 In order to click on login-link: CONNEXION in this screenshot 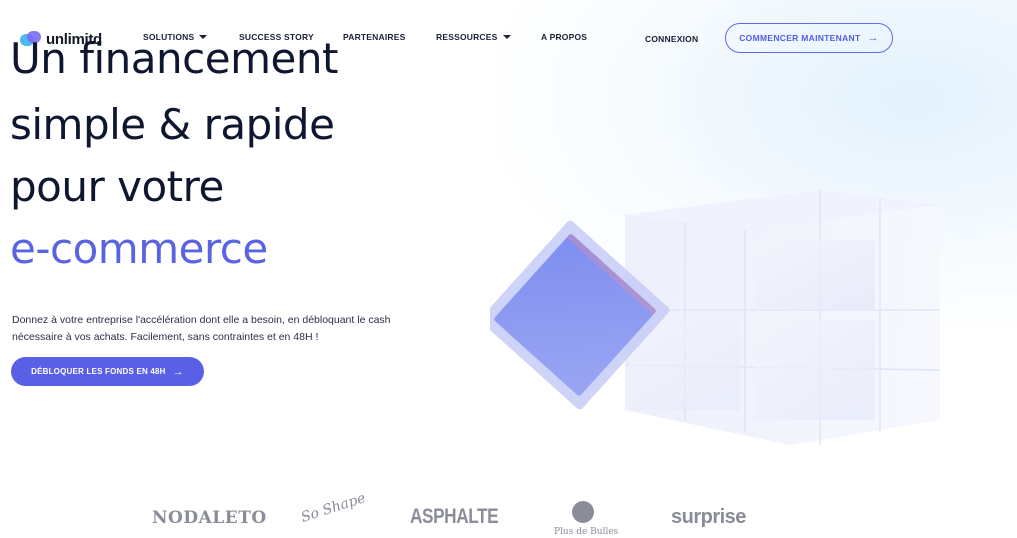, I will do `click(671, 39)`.